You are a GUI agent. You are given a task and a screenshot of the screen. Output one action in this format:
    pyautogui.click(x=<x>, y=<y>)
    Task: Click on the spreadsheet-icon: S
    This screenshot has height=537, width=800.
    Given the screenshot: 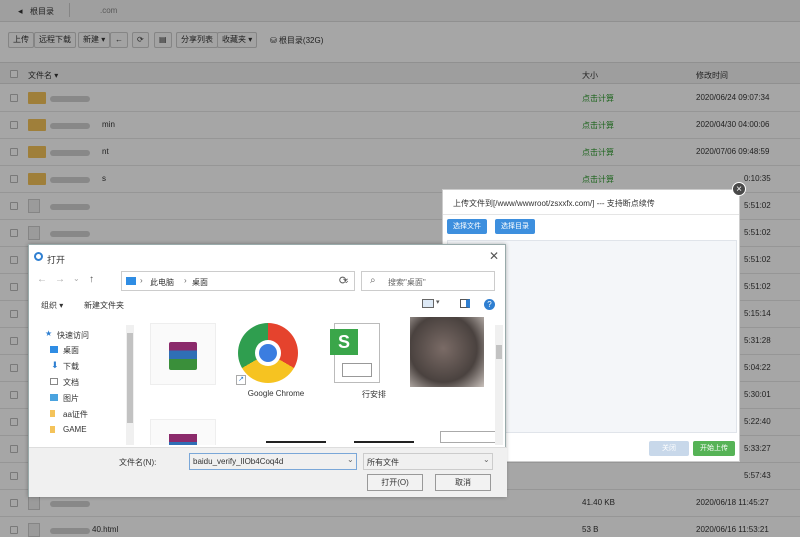 What is the action you would take?
    pyautogui.click(x=357, y=354)
    